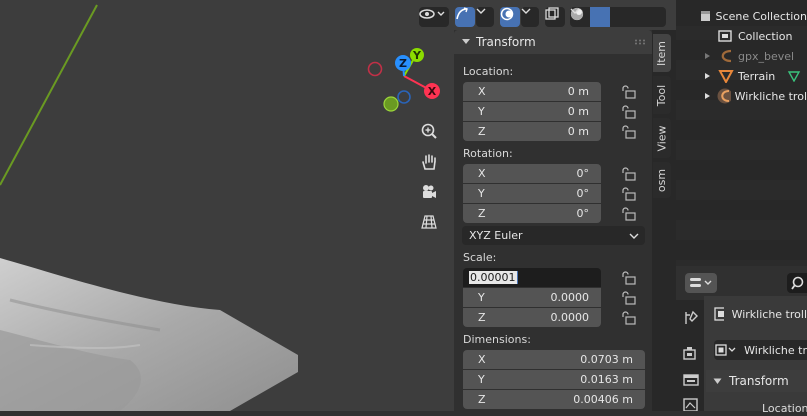 The width and height of the screenshot is (807, 416). I want to click on grid-perspective-icon, so click(429, 222).